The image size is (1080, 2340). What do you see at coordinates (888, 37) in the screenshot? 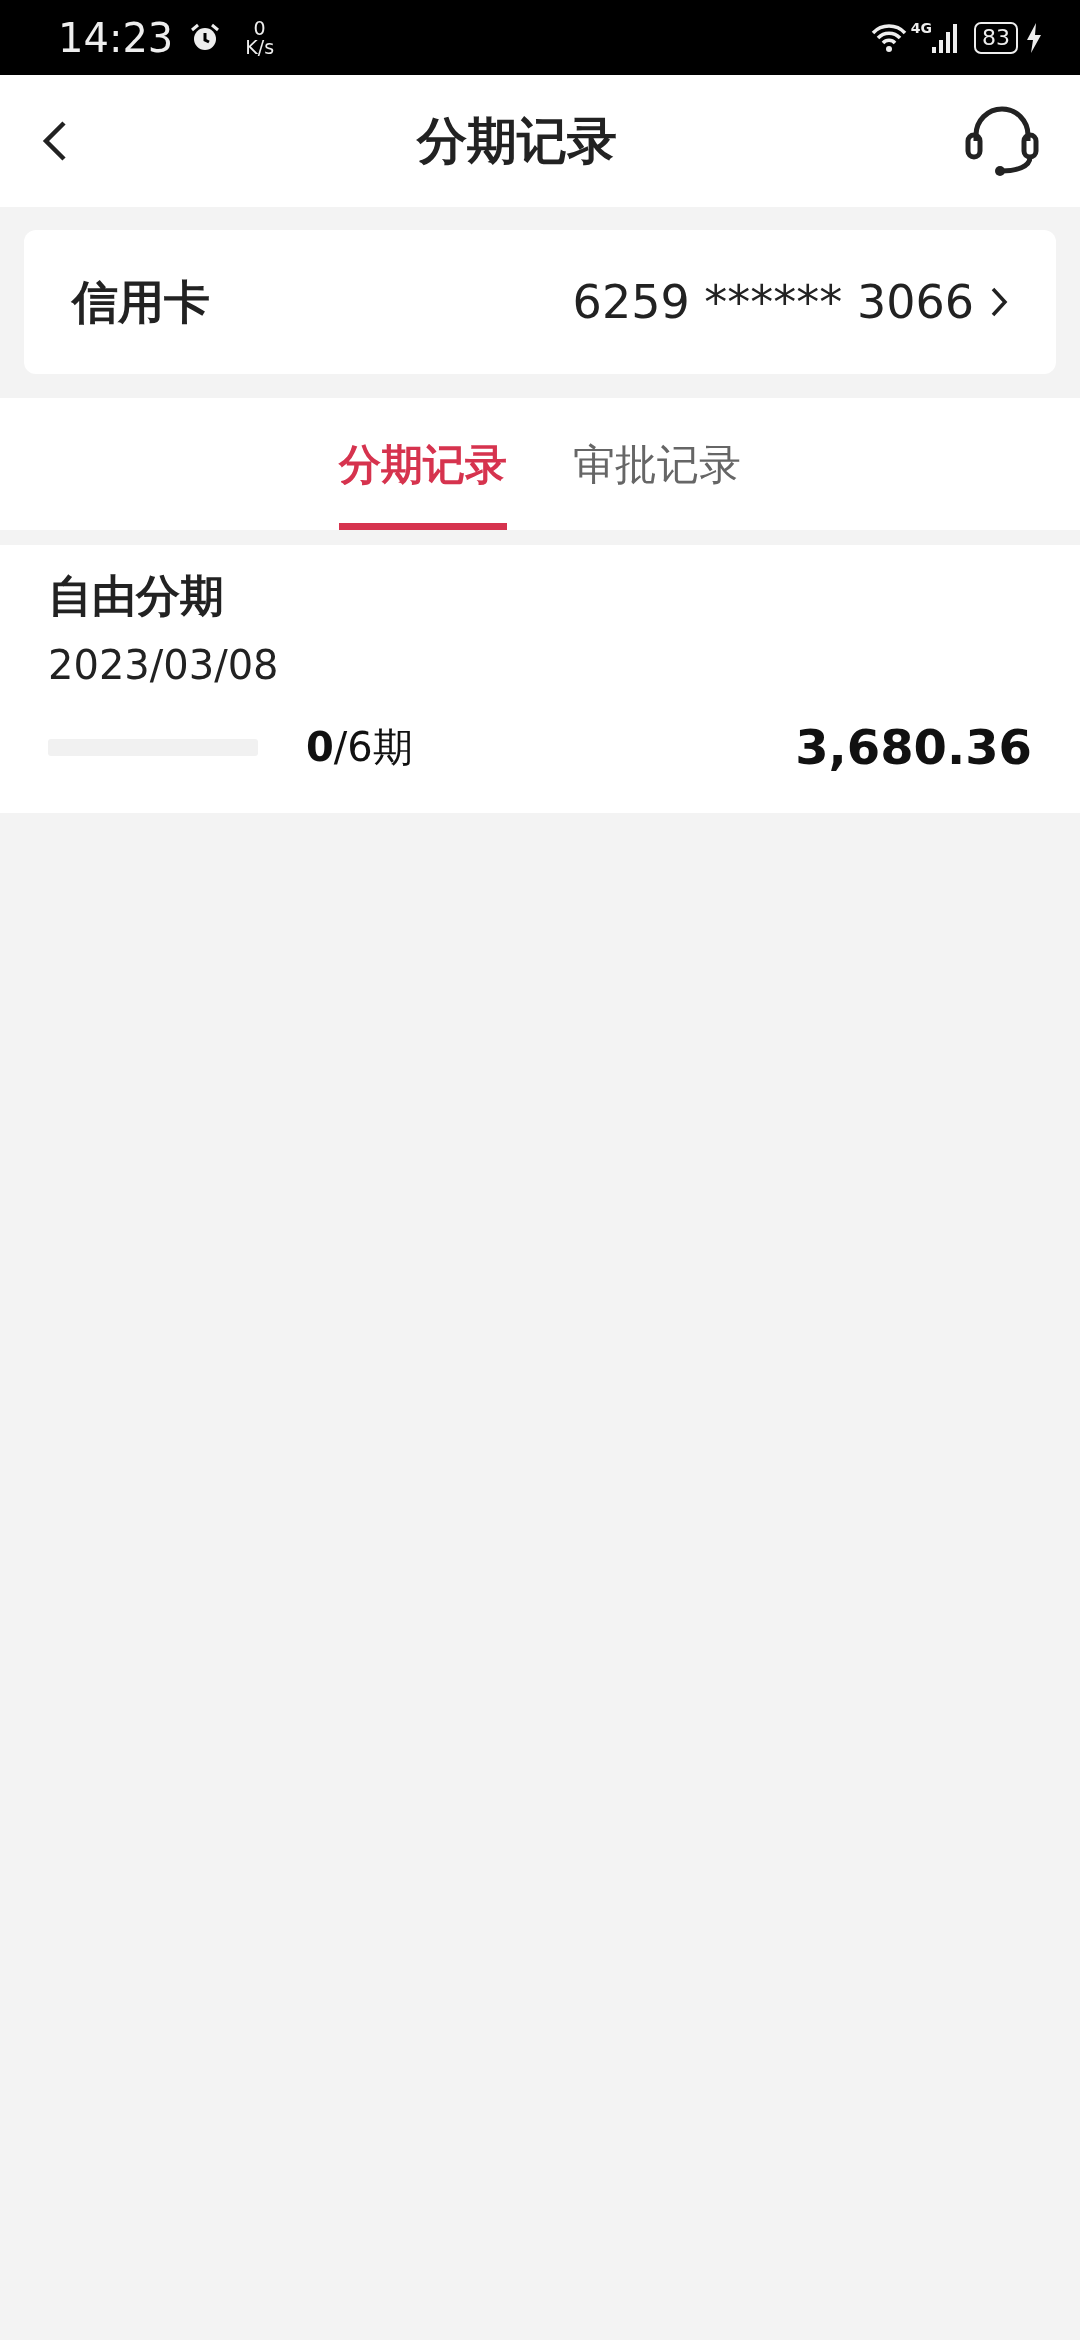
I see `wifi-icon` at bounding box center [888, 37].